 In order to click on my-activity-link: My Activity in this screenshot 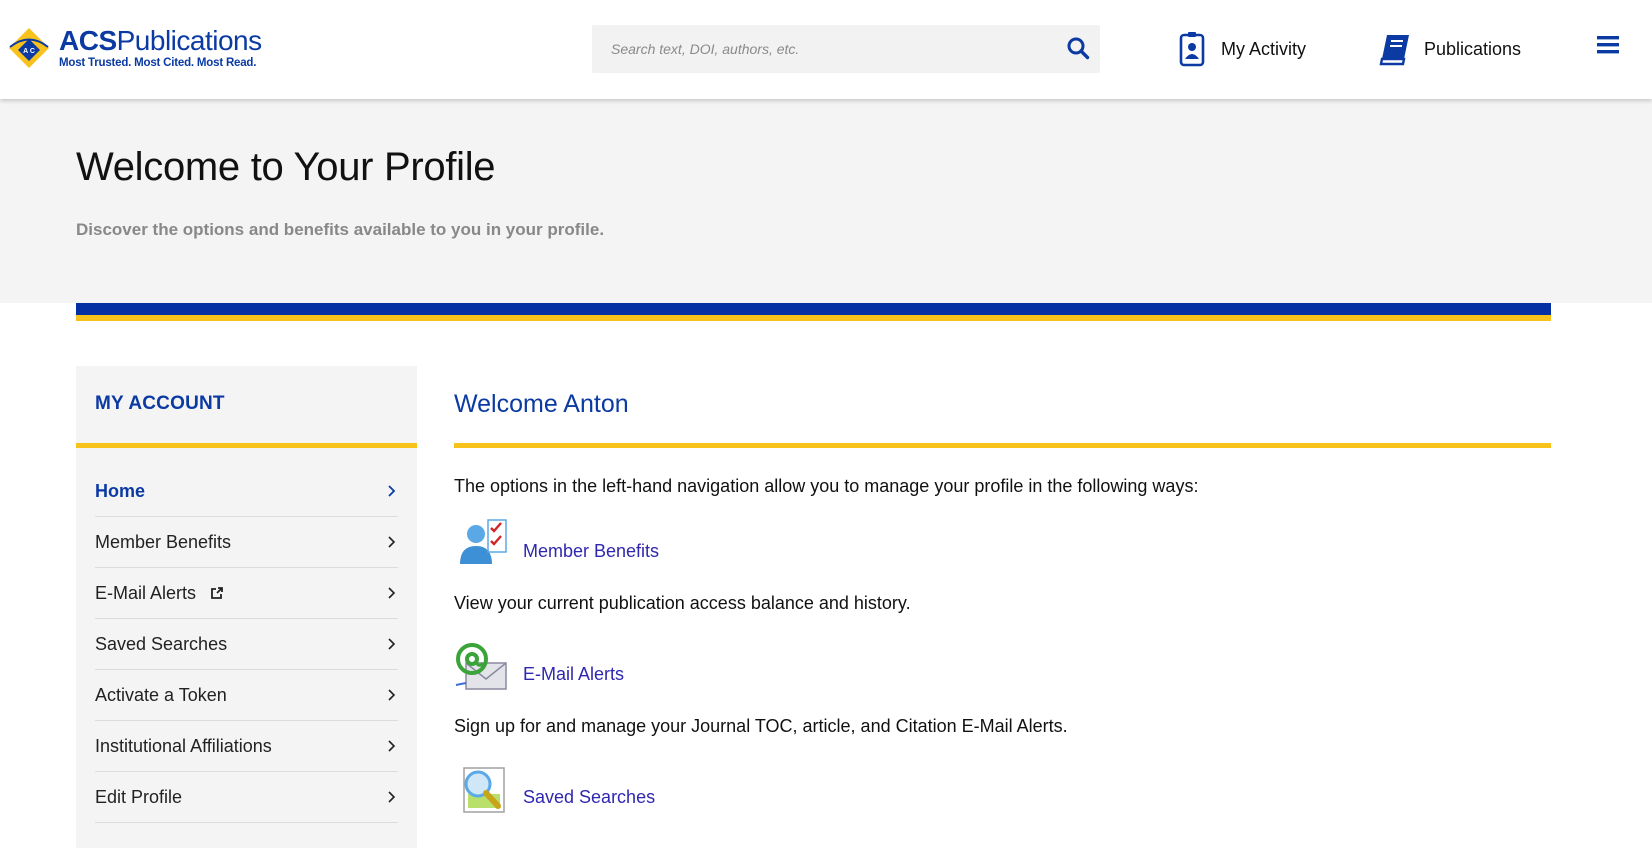, I will do `click(1240, 49)`.